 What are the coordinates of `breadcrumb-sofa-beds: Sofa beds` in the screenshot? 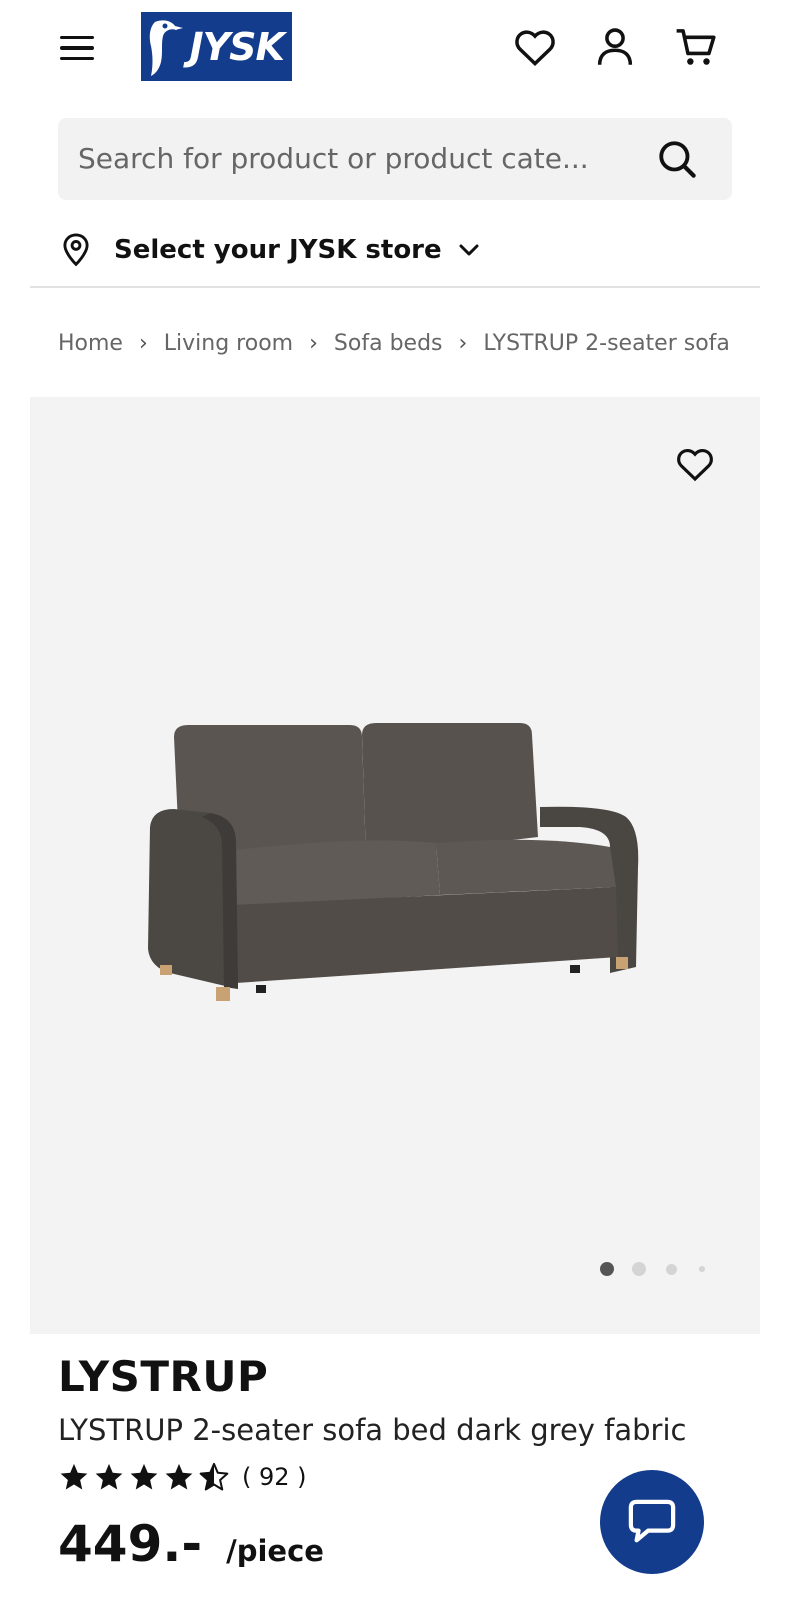 It's located at (388, 343).